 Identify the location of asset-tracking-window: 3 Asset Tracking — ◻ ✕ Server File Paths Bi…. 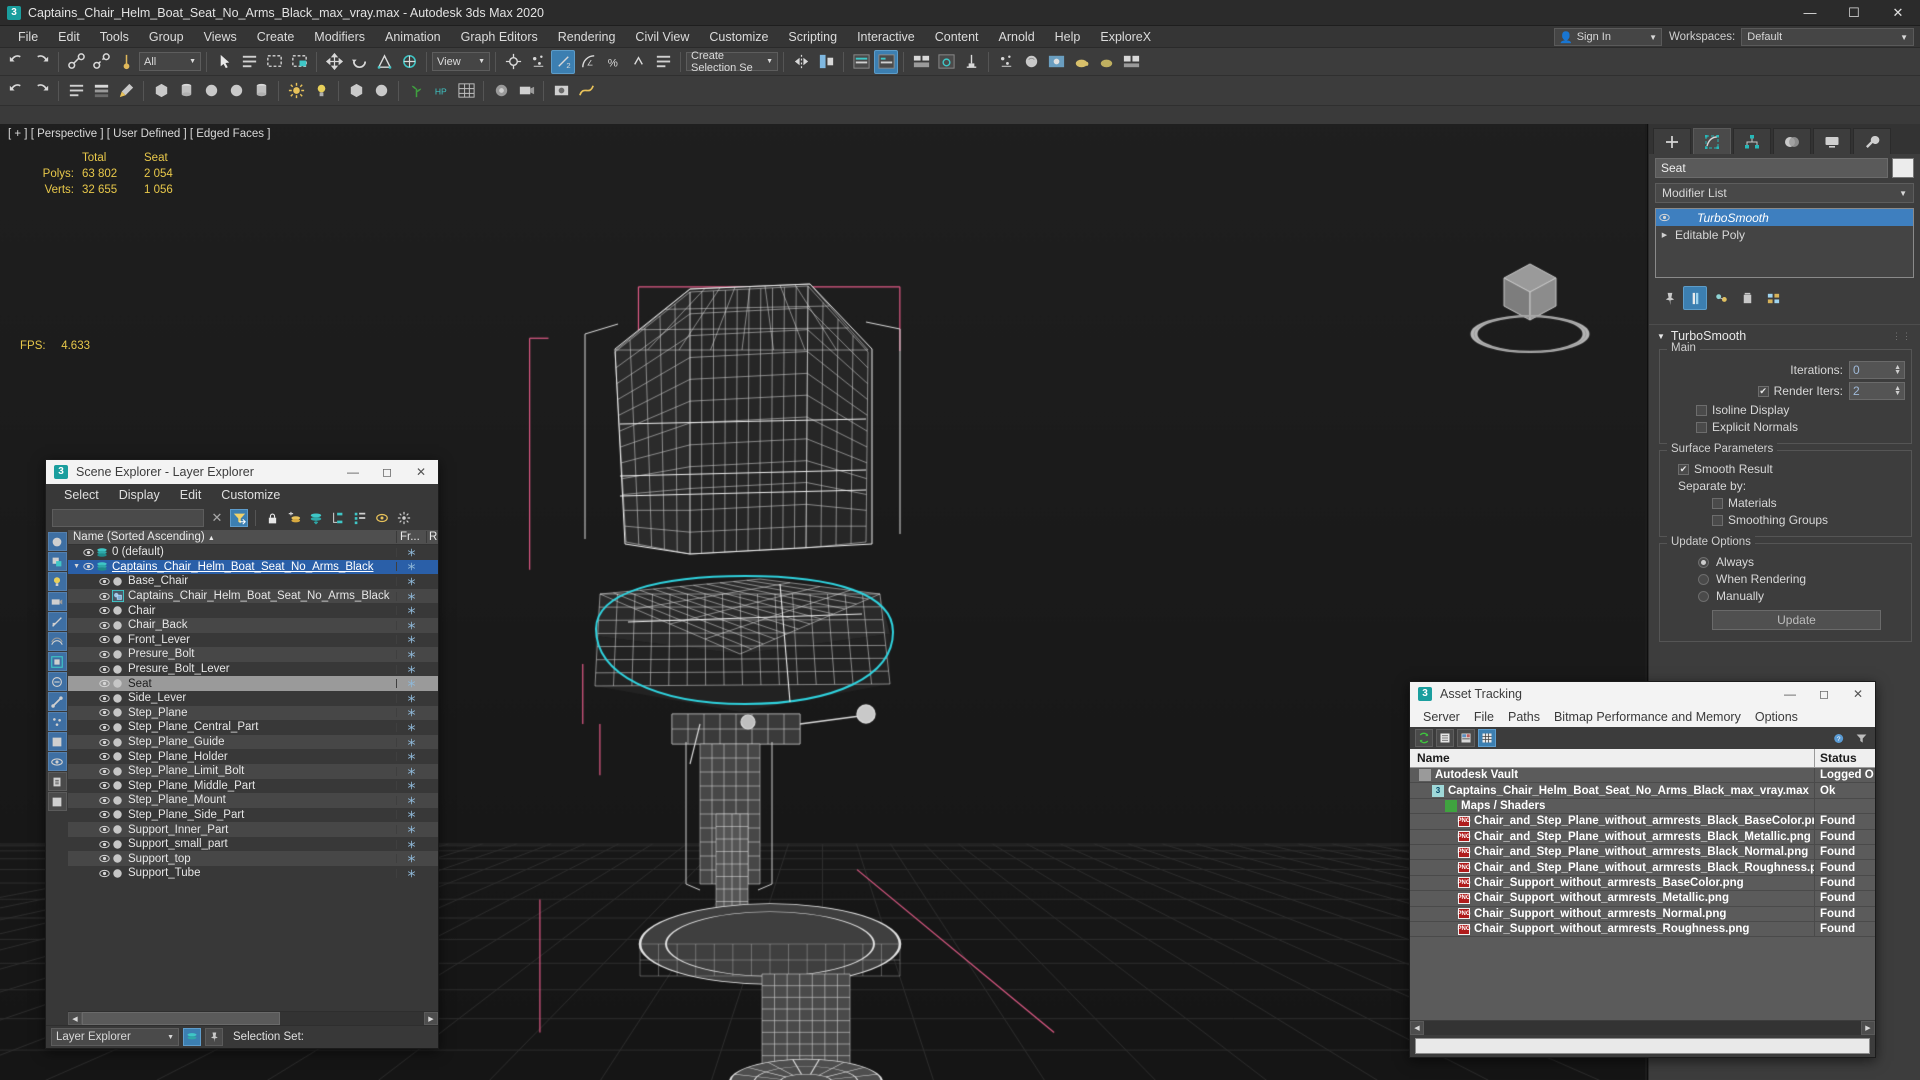
(1642, 869).